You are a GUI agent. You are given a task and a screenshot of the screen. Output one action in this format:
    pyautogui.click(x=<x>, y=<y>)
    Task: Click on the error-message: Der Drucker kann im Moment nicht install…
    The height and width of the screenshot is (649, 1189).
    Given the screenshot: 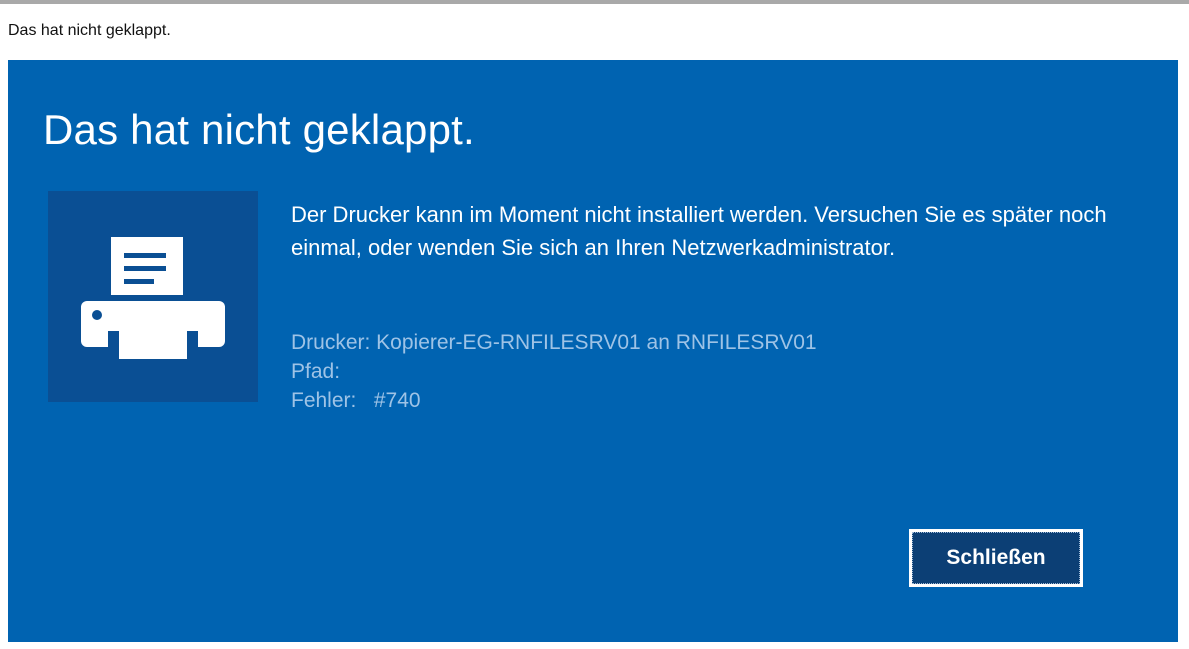 What is the action you would take?
    pyautogui.click(x=699, y=231)
    